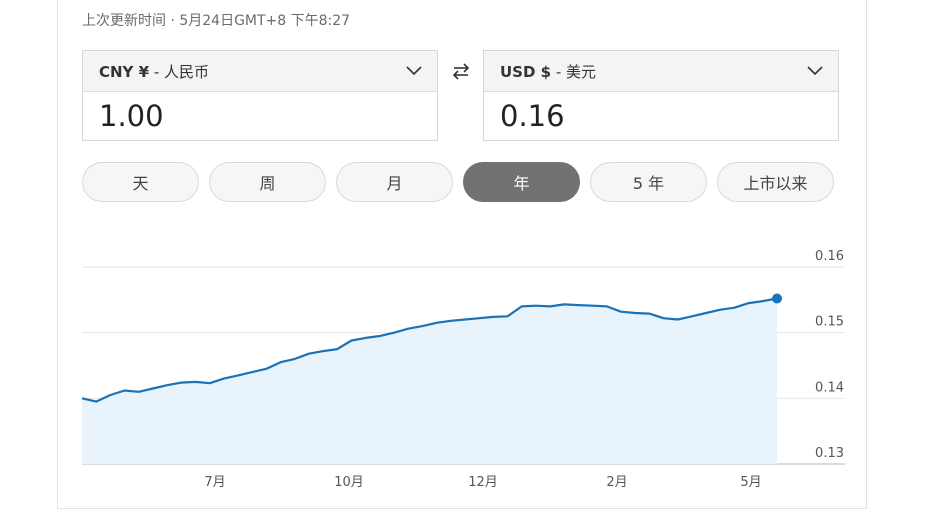 Image resolution: width=928 pixels, height=511 pixels. What do you see at coordinates (214, 482) in the screenshot?
I see `x-tick-label: 7月` at bounding box center [214, 482].